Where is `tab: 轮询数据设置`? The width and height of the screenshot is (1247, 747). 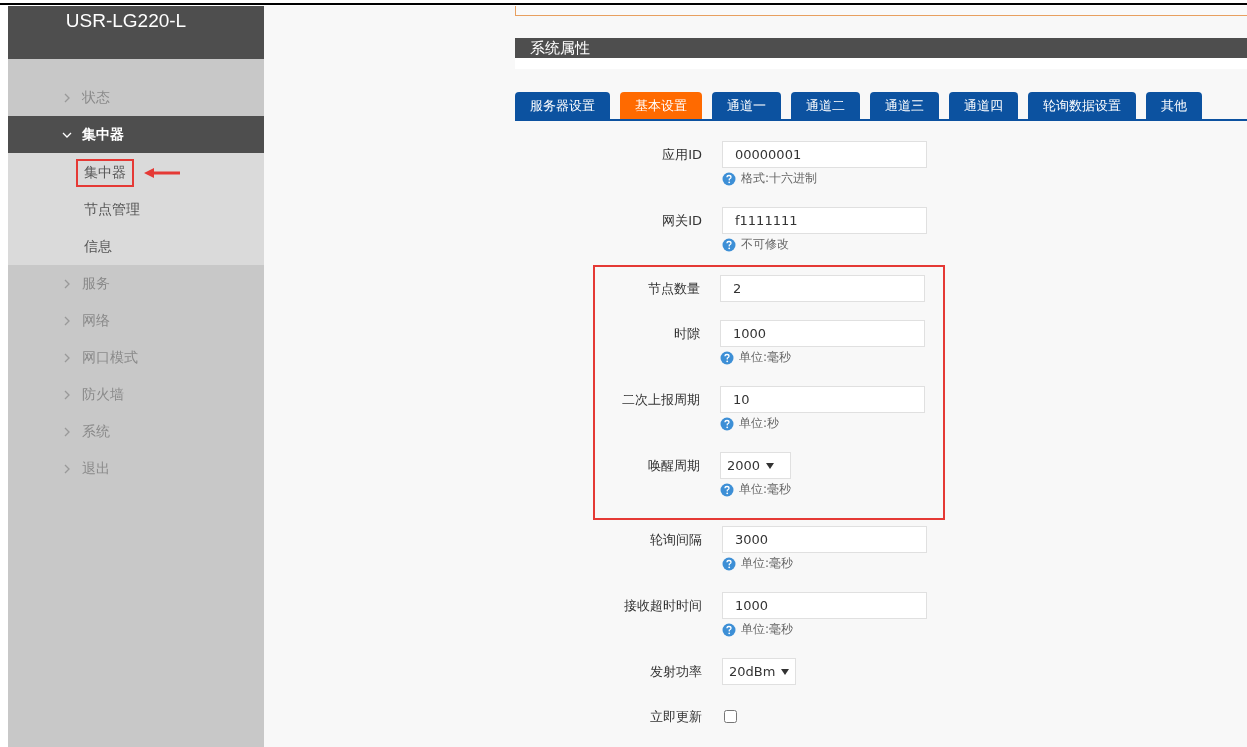 tab: 轮询数据设置 is located at coordinates (1082, 105).